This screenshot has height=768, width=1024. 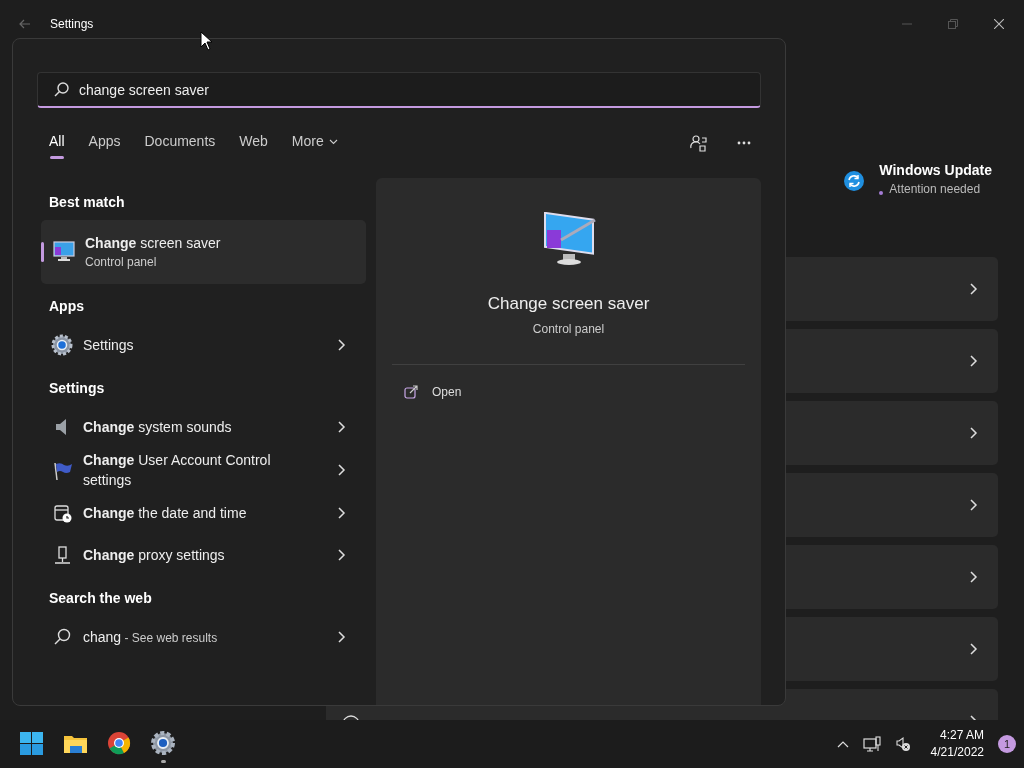 What do you see at coordinates (935, 189) in the screenshot?
I see `update-status: Attention needed` at bounding box center [935, 189].